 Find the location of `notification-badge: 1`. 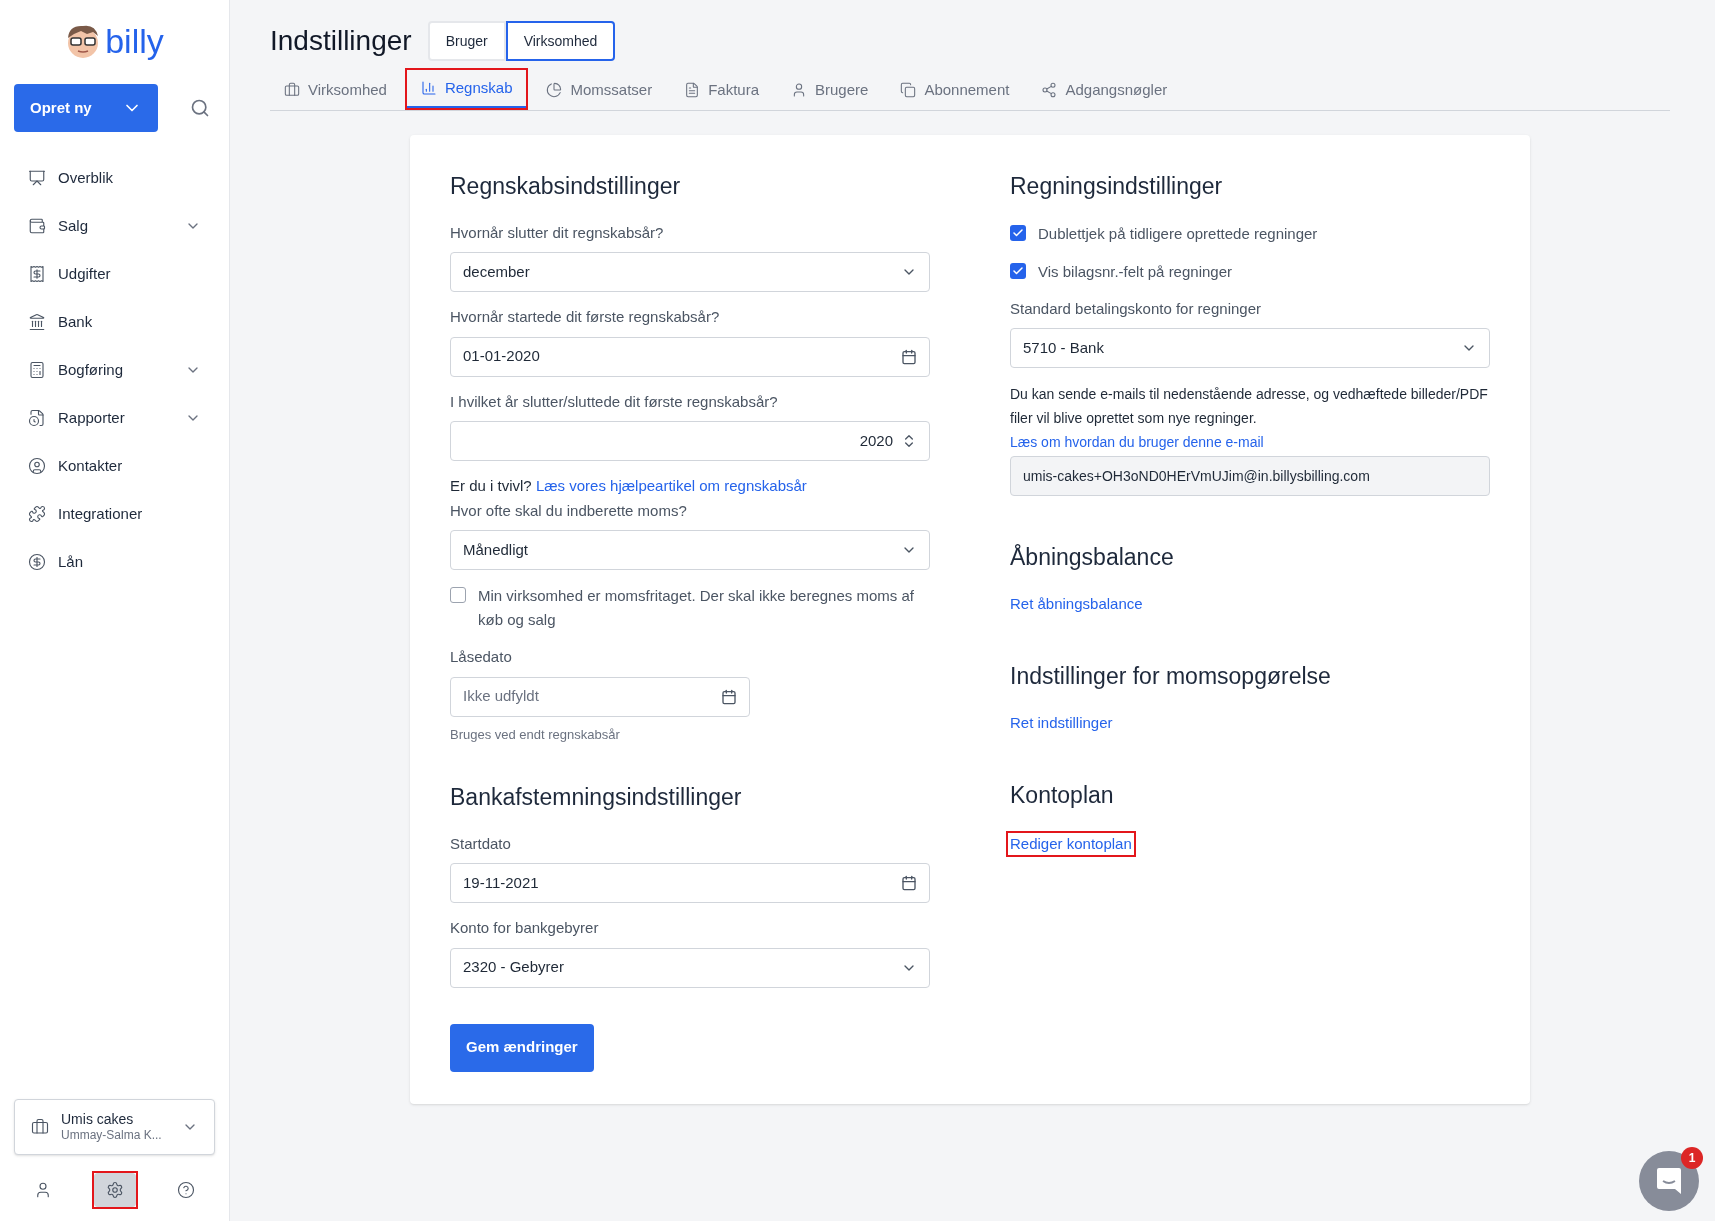

notification-badge: 1 is located at coordinates (1692, 1158).